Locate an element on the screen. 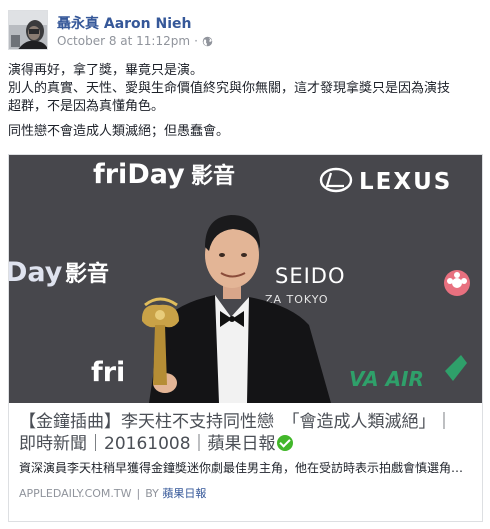 This screenshot has width=490, height=529. link-preview-source: APPLEDAILY.COM.TW | BY 蘋果日報 is located at coordinates (245, 493).